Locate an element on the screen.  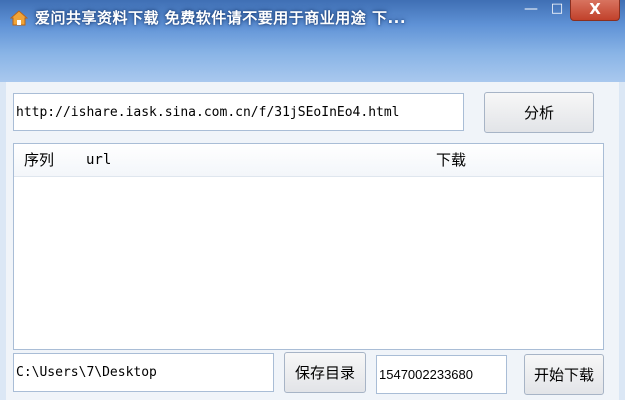
column-header-sequence: 序列 is located at coordinates (39, 160).